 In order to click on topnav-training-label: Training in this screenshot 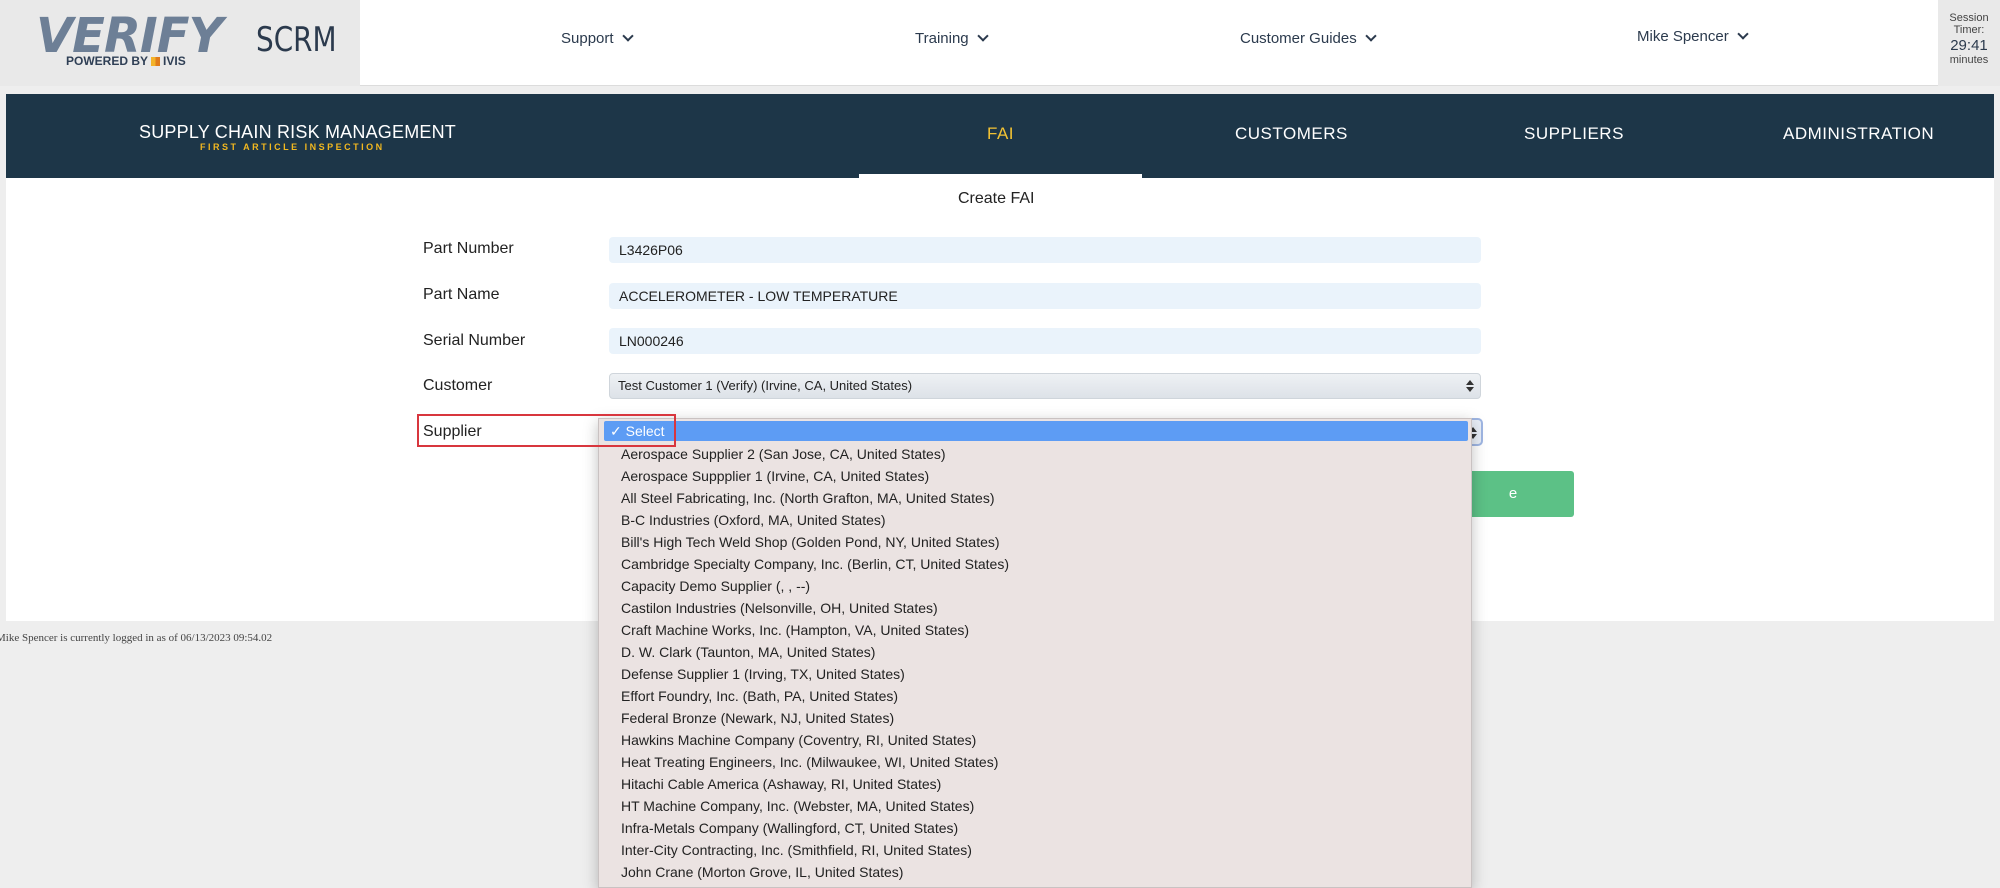, I will do `click(942, 38)`.